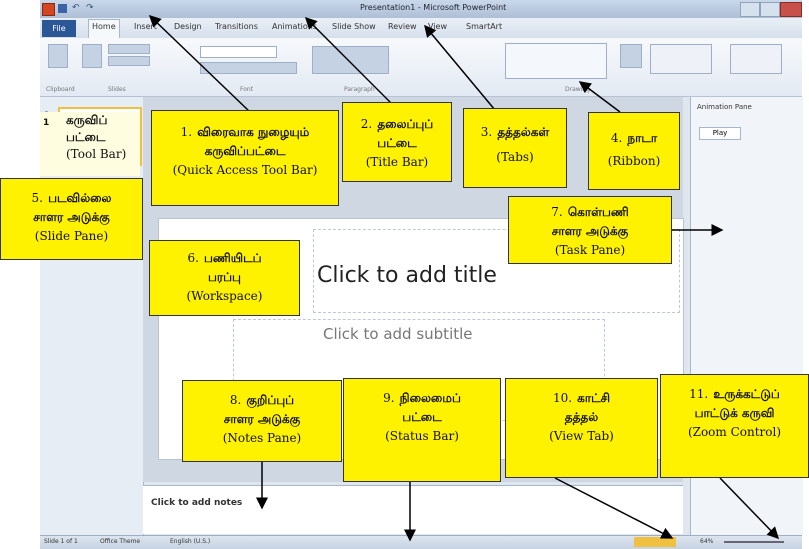 This screenshot has height=549, width=809. What do you see at coordinates (598, 212) in the screenshot?
I see `callout-task-pane-tamil-1: கொள்பணி` at bounding box center [598, 212].